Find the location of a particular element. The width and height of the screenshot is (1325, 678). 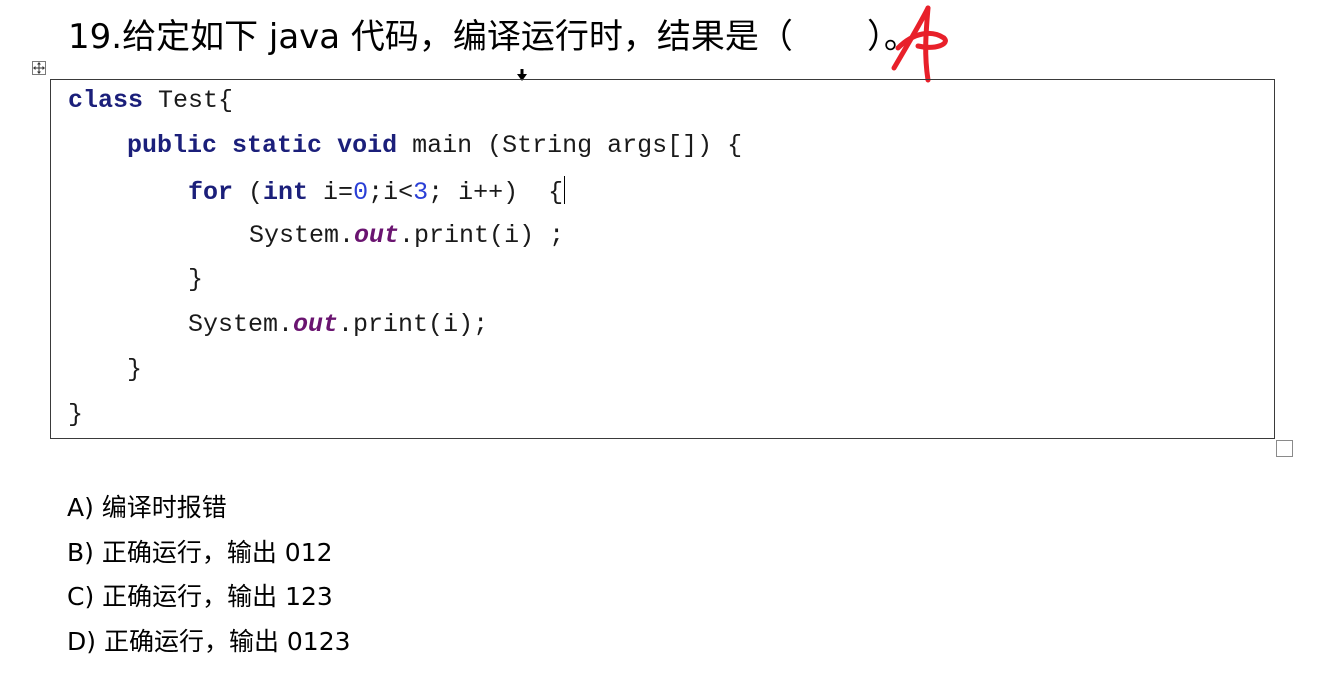

code-line-5: } is located at coordinates (196, 279).